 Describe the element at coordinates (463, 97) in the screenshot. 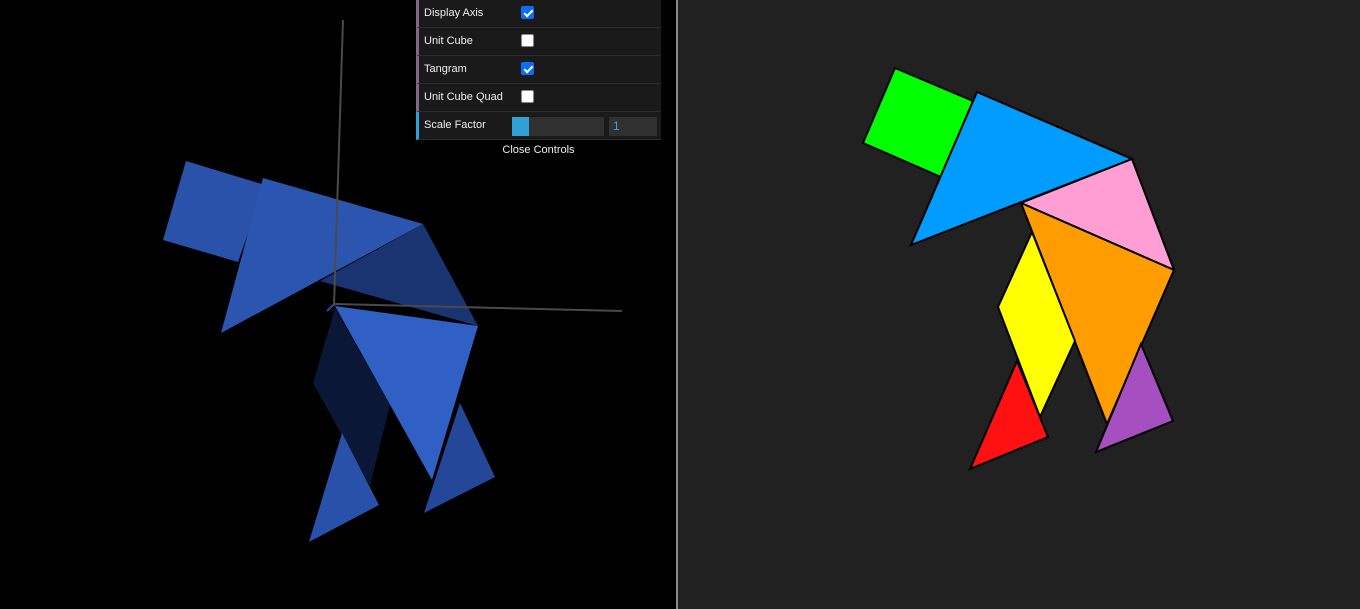

I see `unit-cube-quad-label: Unit Cube Quad` at that location.